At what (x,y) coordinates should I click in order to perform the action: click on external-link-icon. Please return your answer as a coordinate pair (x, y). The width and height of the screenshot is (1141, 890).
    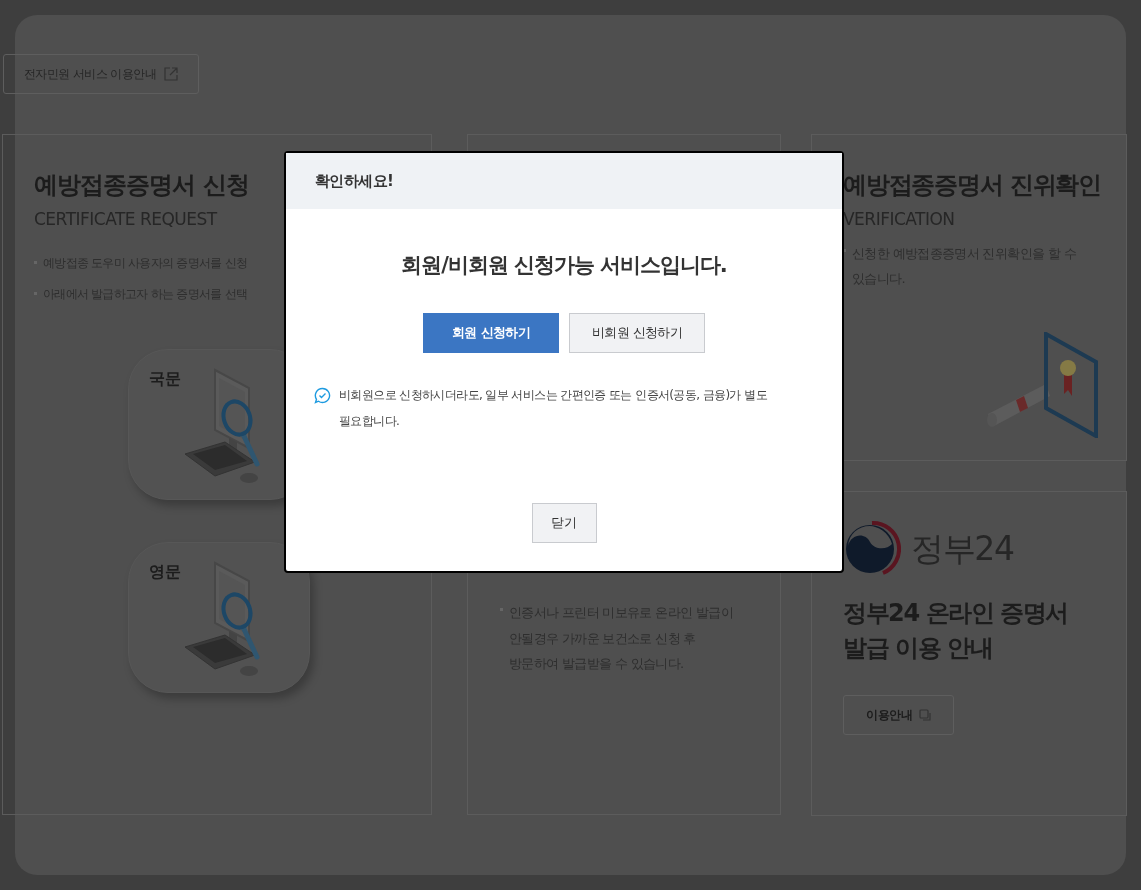
    Looking at the image, I should click on (170, 74).